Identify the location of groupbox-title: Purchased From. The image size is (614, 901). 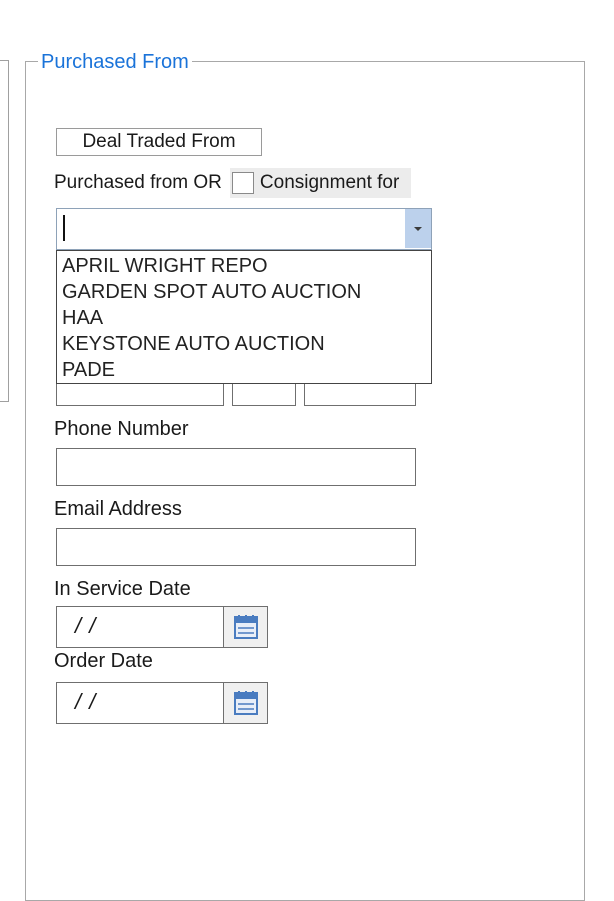
(115, 62).